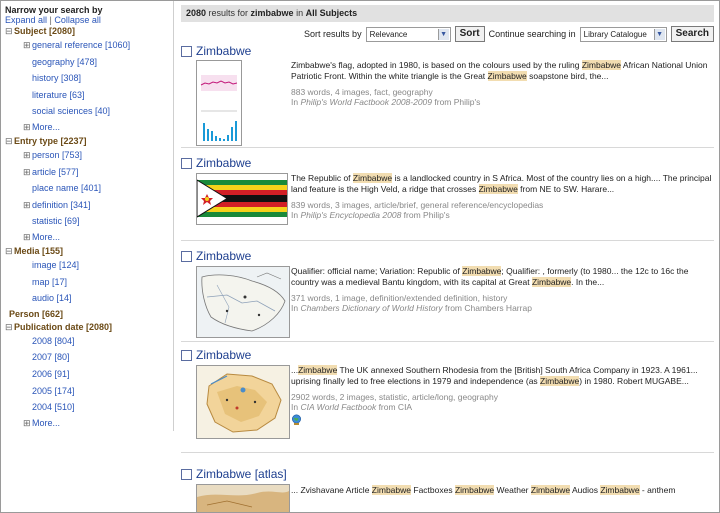  What do you see at coordinates (89, 327) in the screenshot?
I see `facet-publication-date: ⊟Publication date [2080]` at bounding box center [89, 327].